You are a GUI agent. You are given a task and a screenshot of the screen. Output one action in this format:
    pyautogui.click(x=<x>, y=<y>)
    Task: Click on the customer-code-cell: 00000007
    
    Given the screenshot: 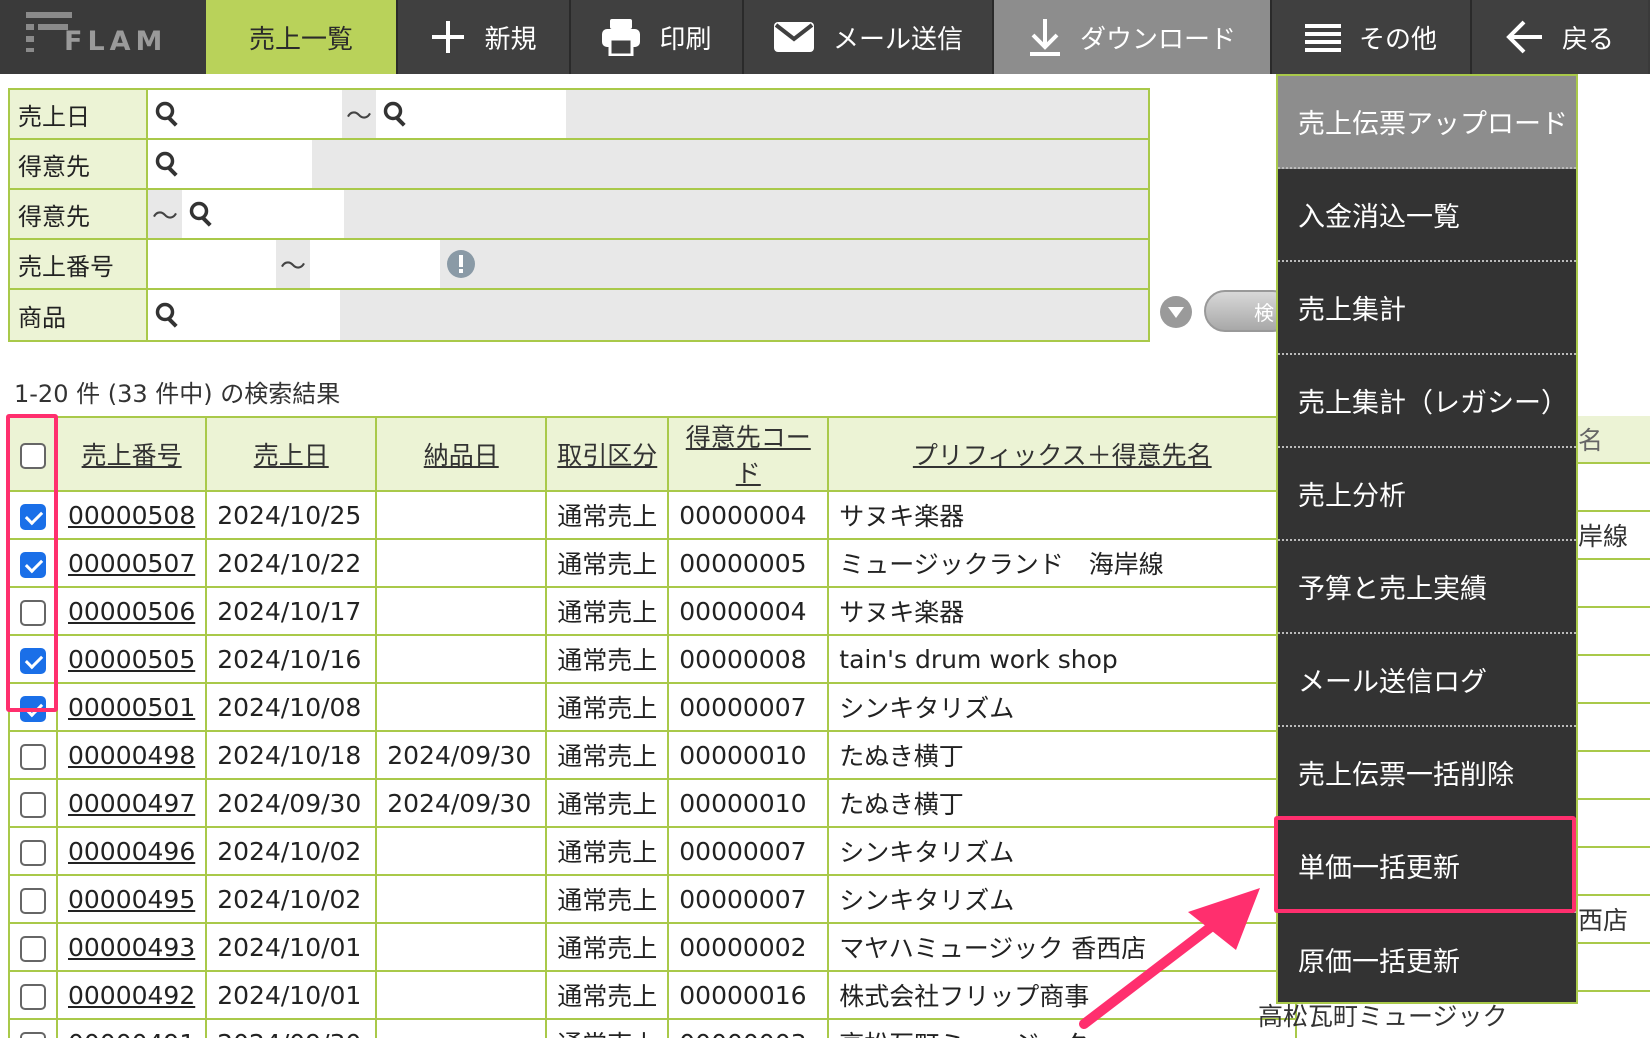 What is the action you would take?
    pyautogui.click(x=748, y=851)
    